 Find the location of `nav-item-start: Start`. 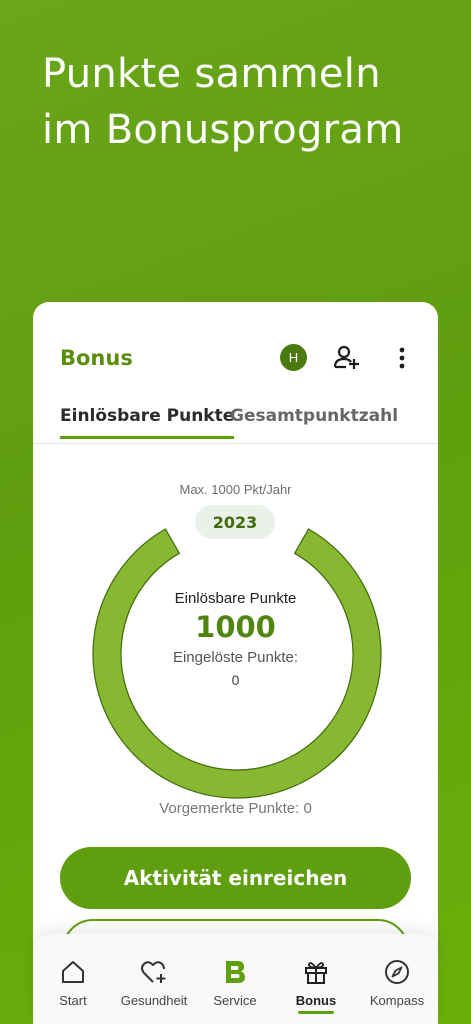

nav-item-start: Start is located at coordinates (73, 979).